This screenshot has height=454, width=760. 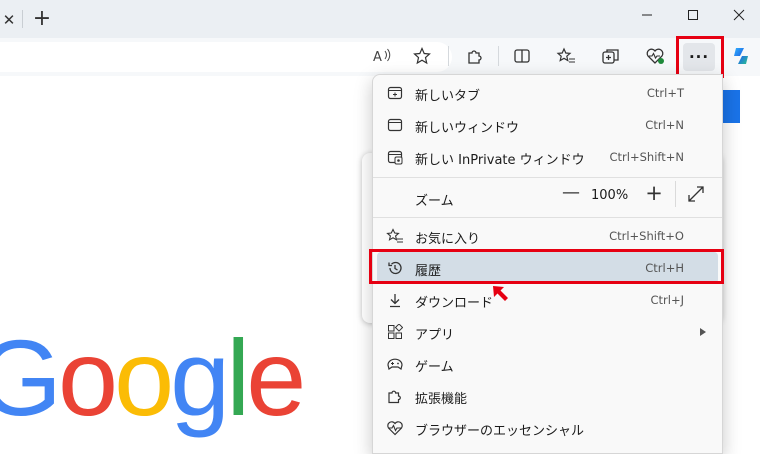 I want to click on menu-item-label: 拡張機能, so click(x=441, y=399).